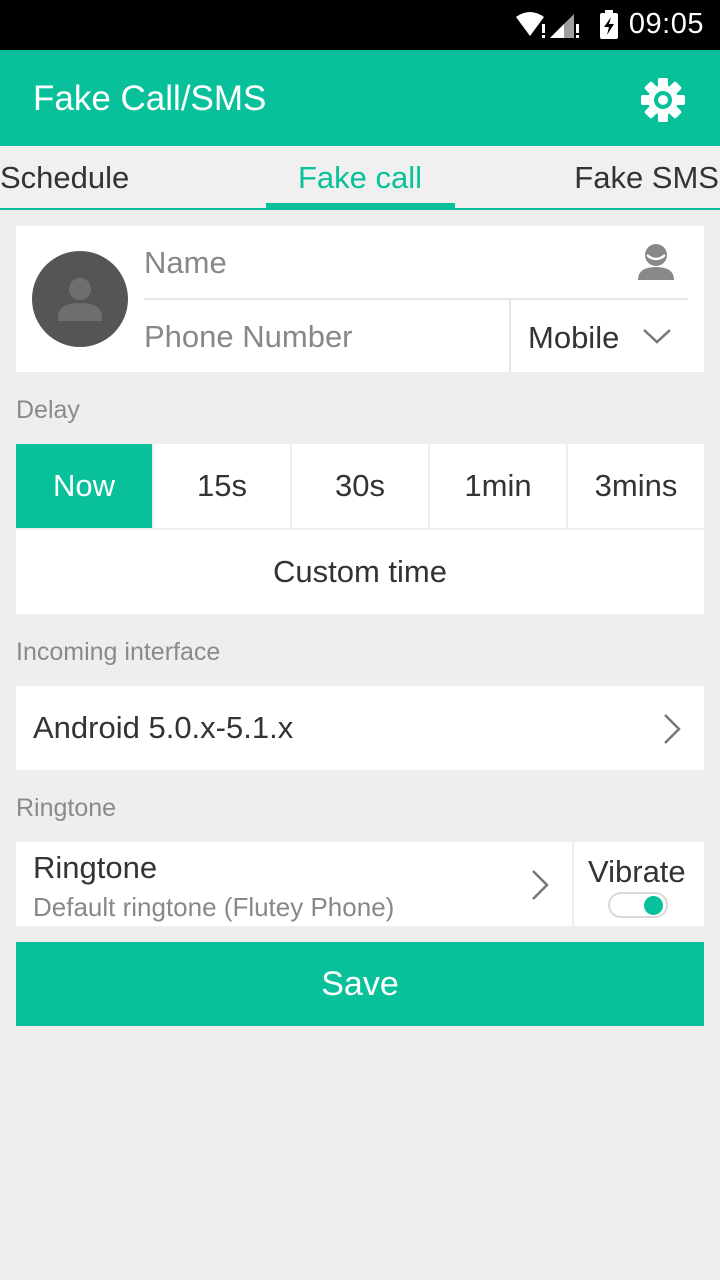 The width and height of the screenshot is (720, 1280). What do you see at coordinates (666, 24) in the screenshot?
I see `clock: 09:05` at bounding box center [666, 24].